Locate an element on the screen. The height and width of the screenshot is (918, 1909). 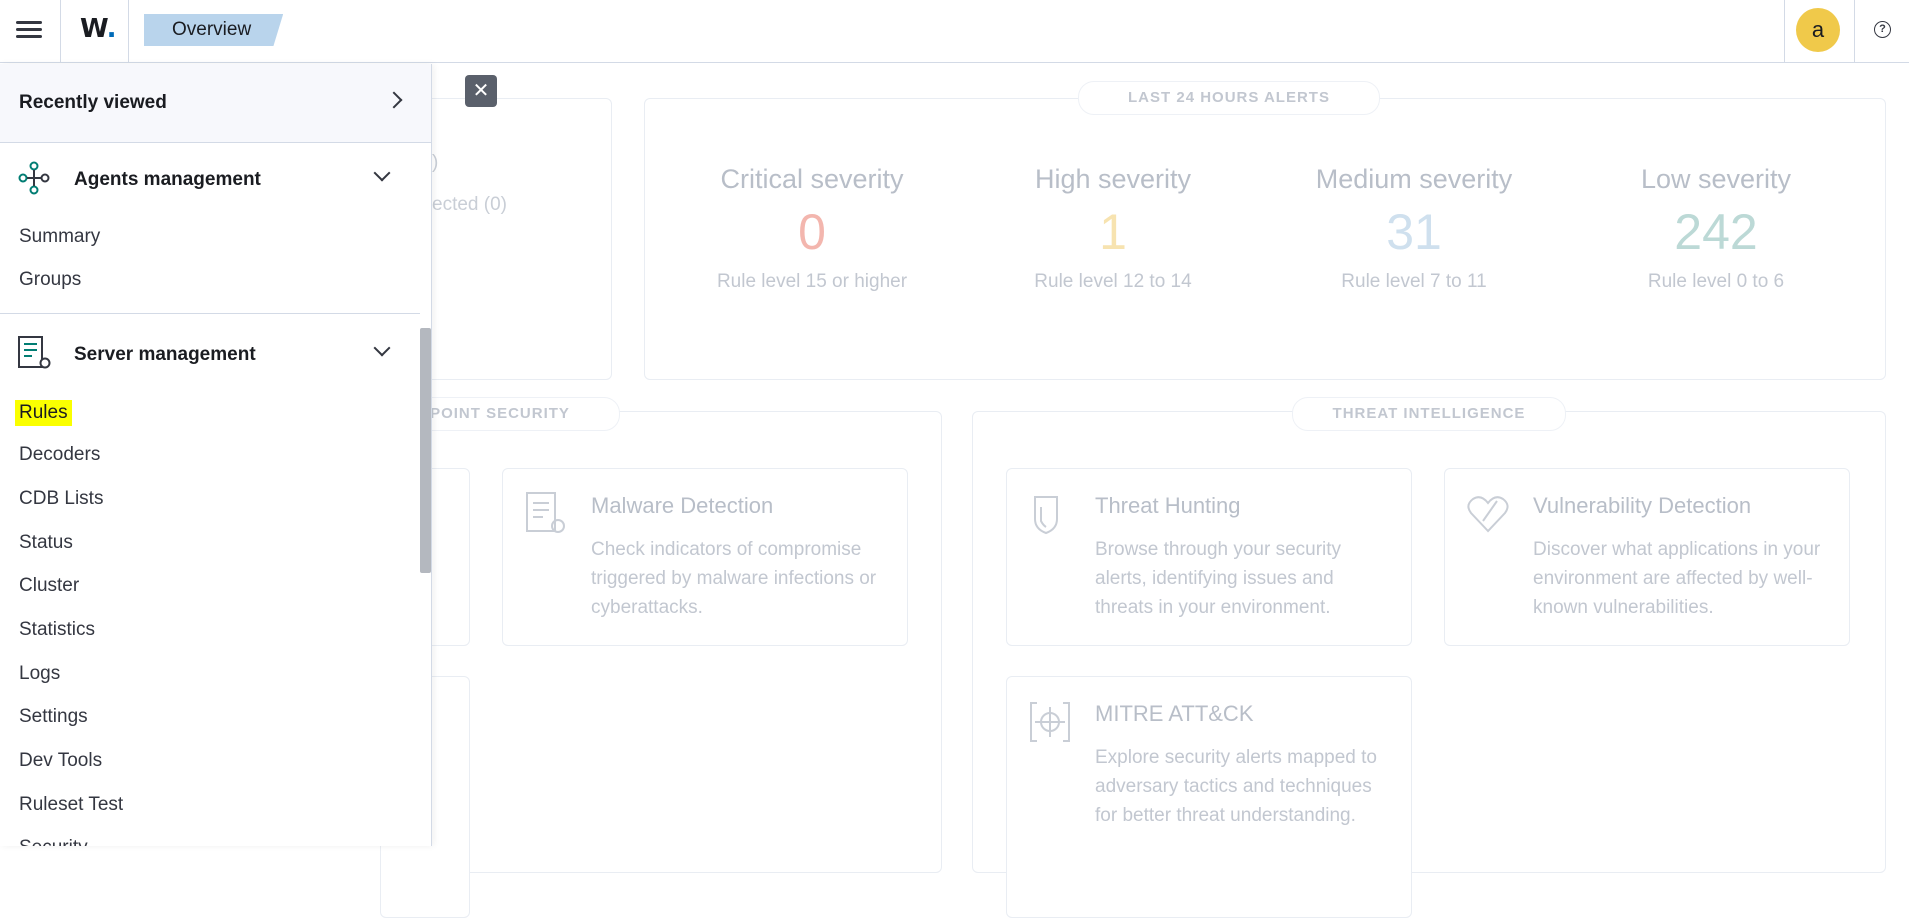
chevron-right-icon is located at coordinates (394, 100).